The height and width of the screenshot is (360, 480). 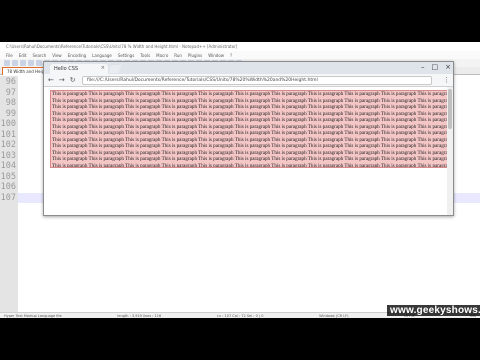 I want to click on browser-tab-title: Hello CSS, so click(x=66, y=69).